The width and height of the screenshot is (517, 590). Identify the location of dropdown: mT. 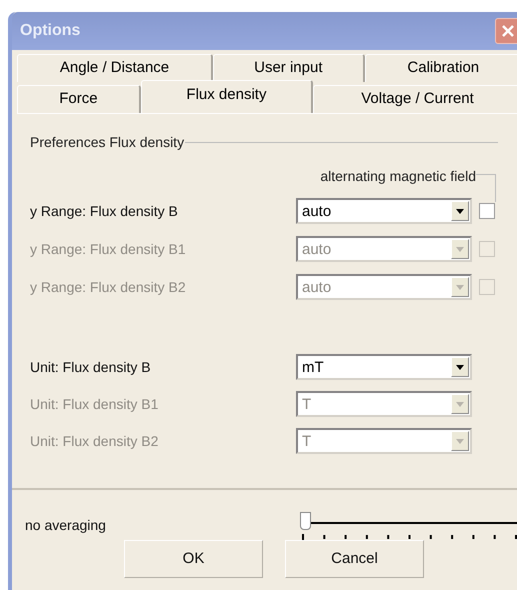
(384, 367).